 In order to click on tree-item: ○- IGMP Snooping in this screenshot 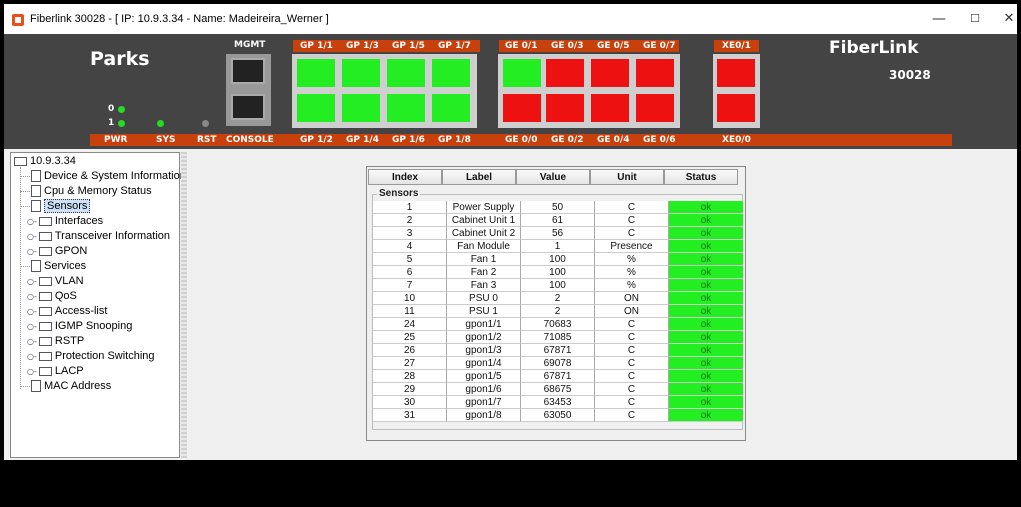, I will do `click(79, 326)`.